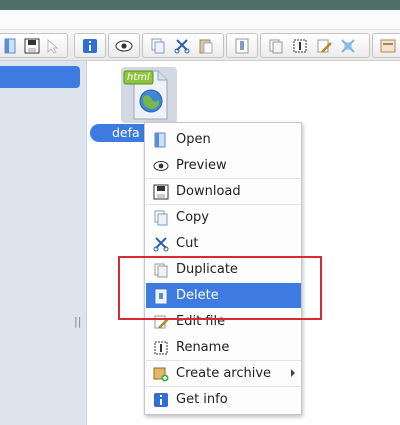 The width and height of the screenshot is (400, 425). I want to click on menu-item-open: Open, so click(223, 139).